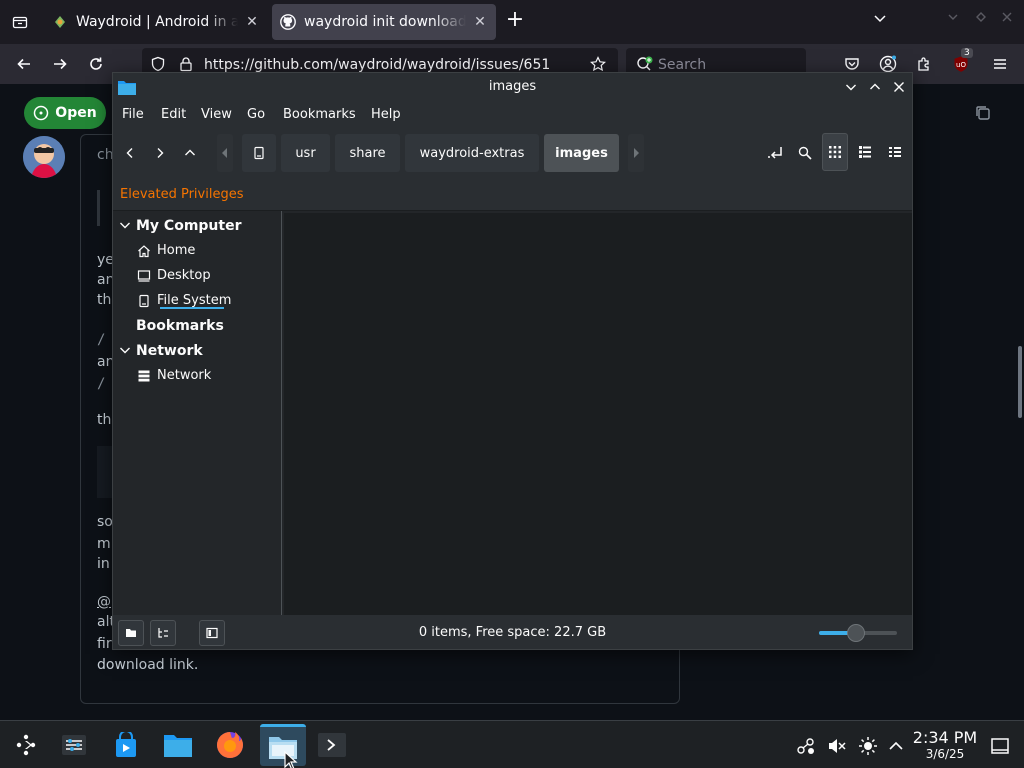  What do you see at coordinates (133, 114) in the screenshot?
I see `menu-file: File` at bounding box center [133, 114].